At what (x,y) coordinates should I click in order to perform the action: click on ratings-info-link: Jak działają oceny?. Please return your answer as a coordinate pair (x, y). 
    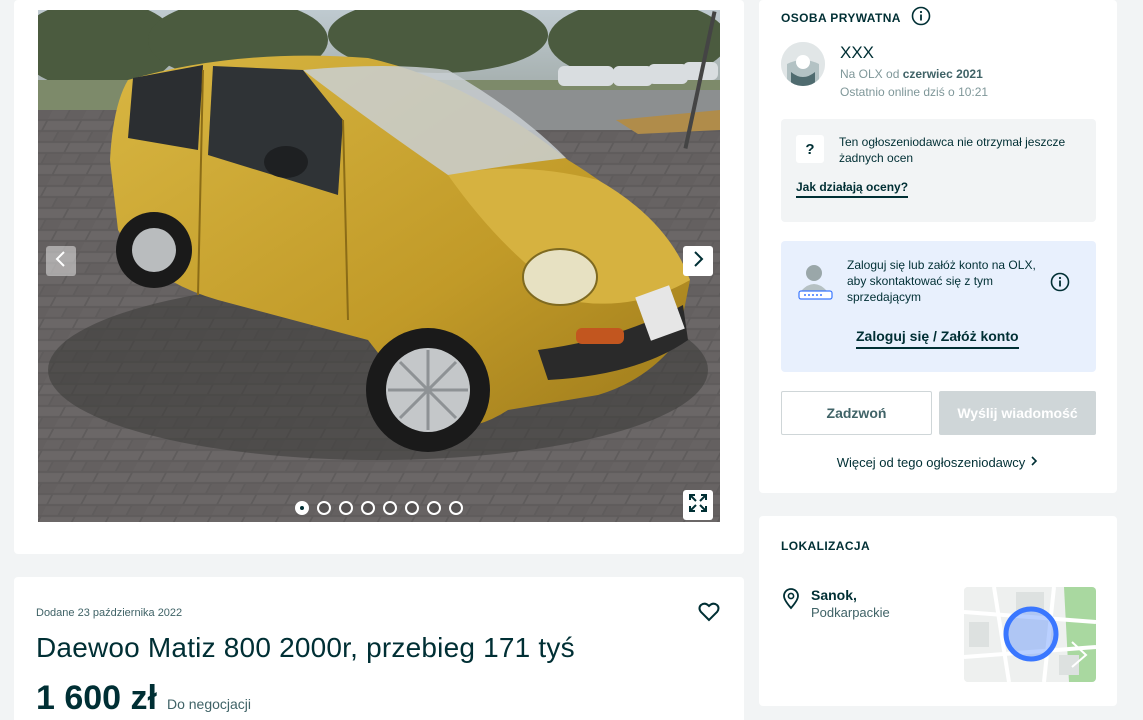
    Looking at the image, I should click on (852, 189).